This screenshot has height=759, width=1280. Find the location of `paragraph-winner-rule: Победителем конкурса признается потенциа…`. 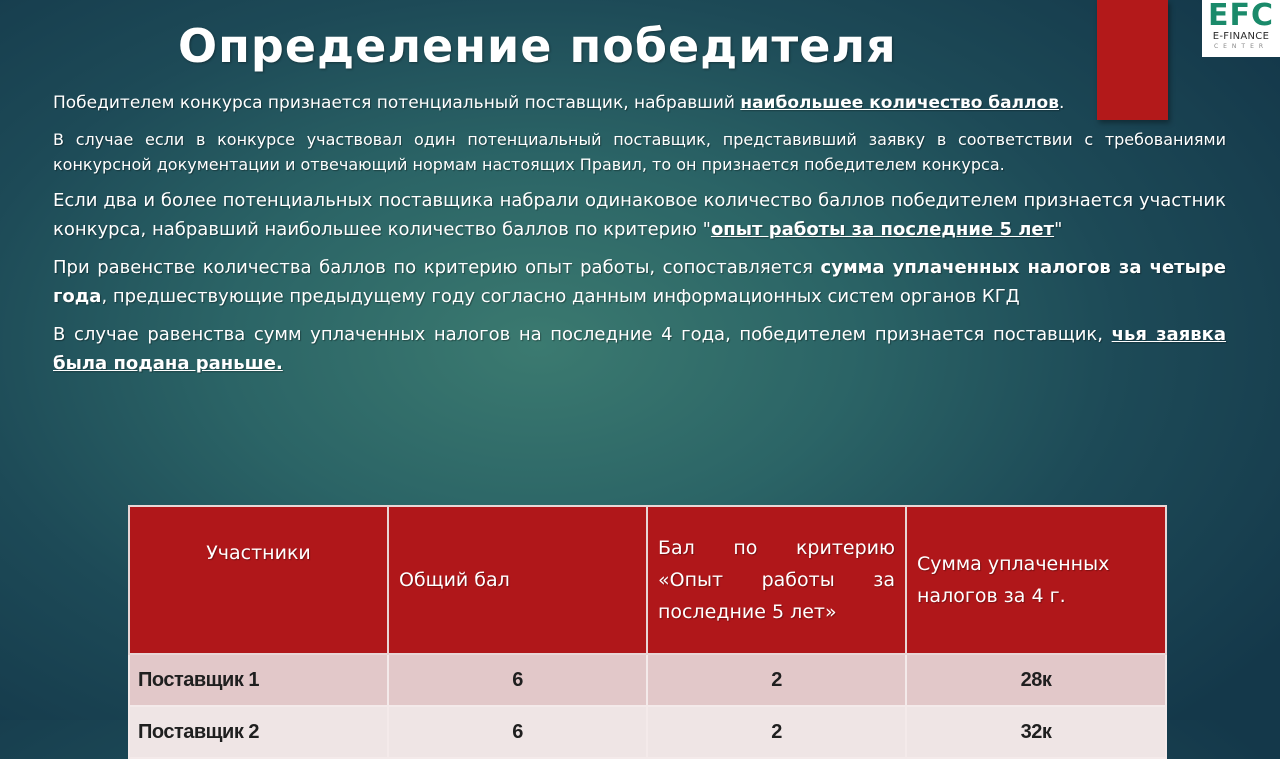

paragraph-winner-rule: Победителем конкурса признается потенциа… is located at coordinates (639, 103).